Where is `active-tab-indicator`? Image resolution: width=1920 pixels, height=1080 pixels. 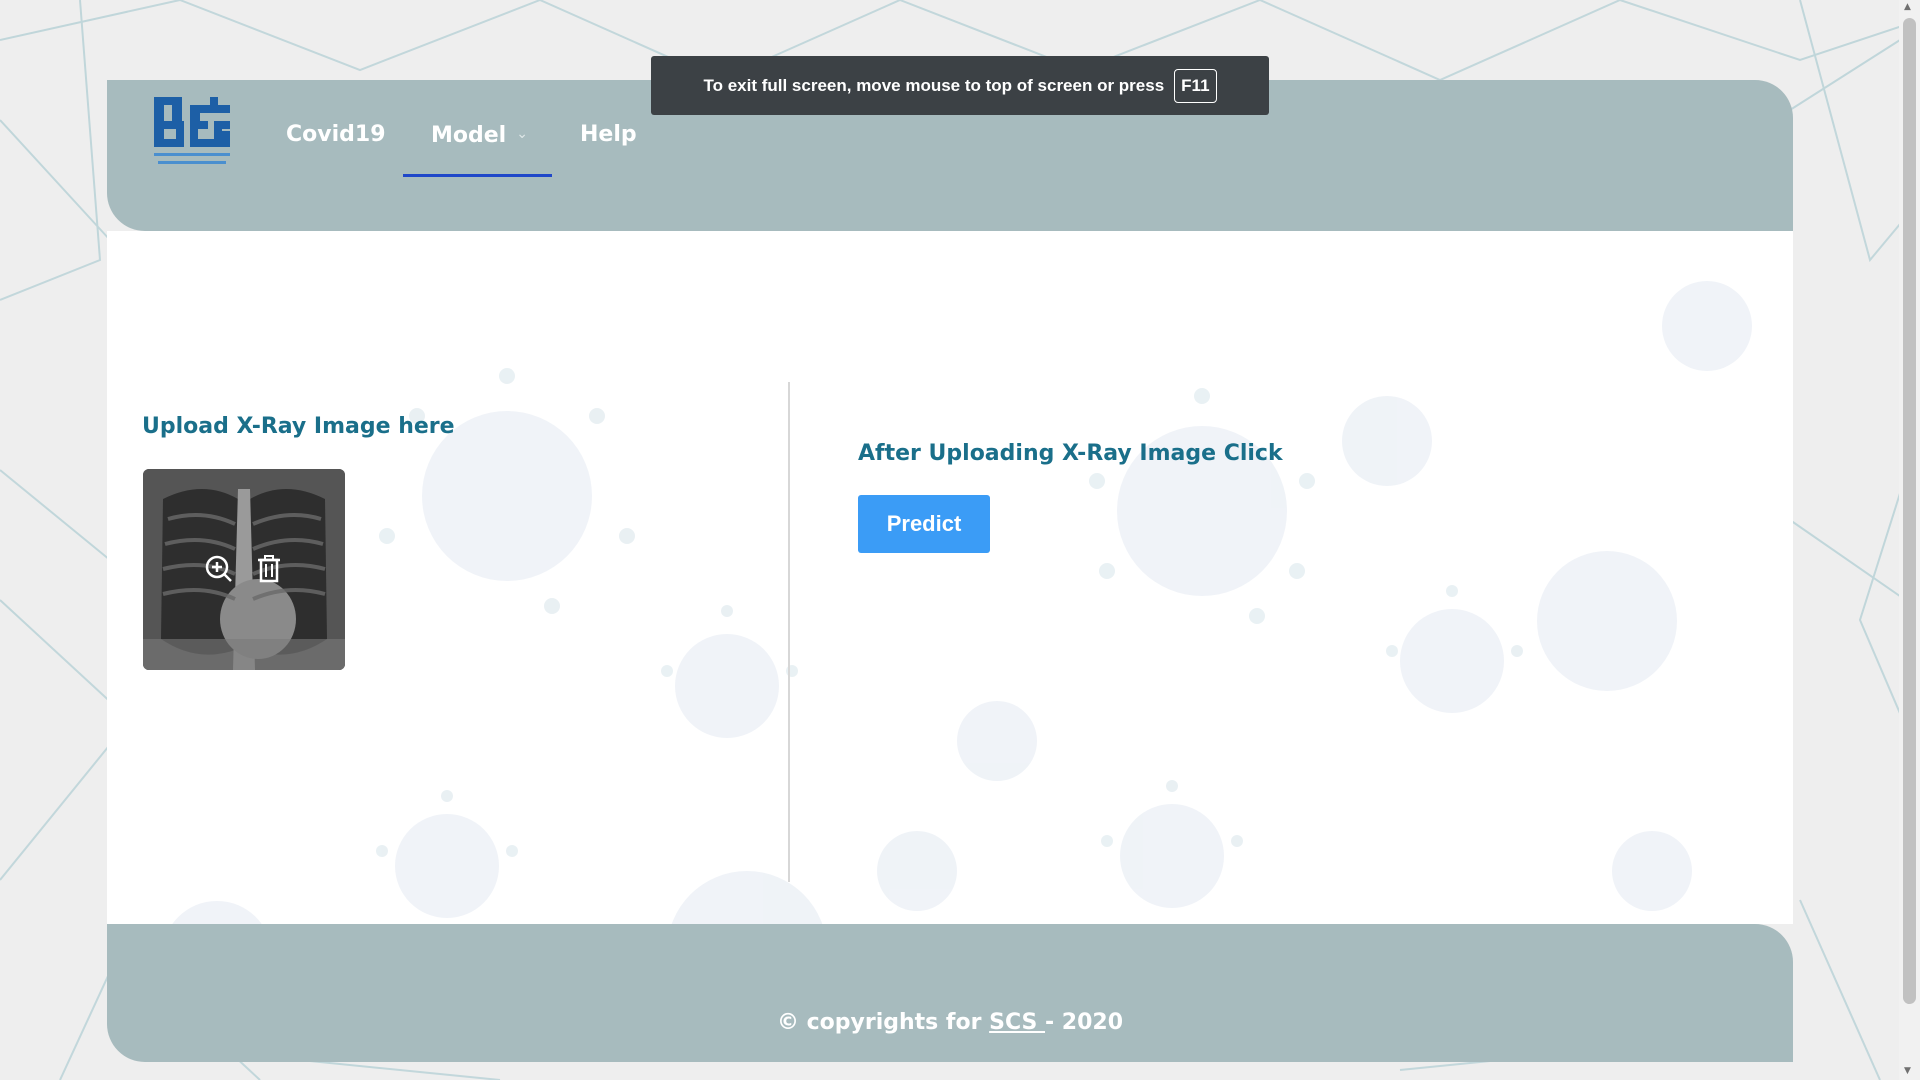
active-tab-indicator is located at coordinates (477, 175).